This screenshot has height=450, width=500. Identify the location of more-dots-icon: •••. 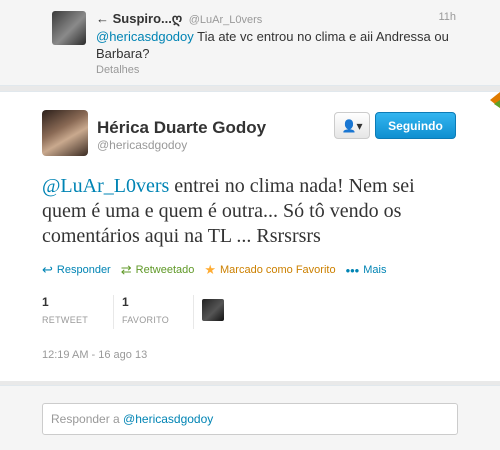
(352, 270).